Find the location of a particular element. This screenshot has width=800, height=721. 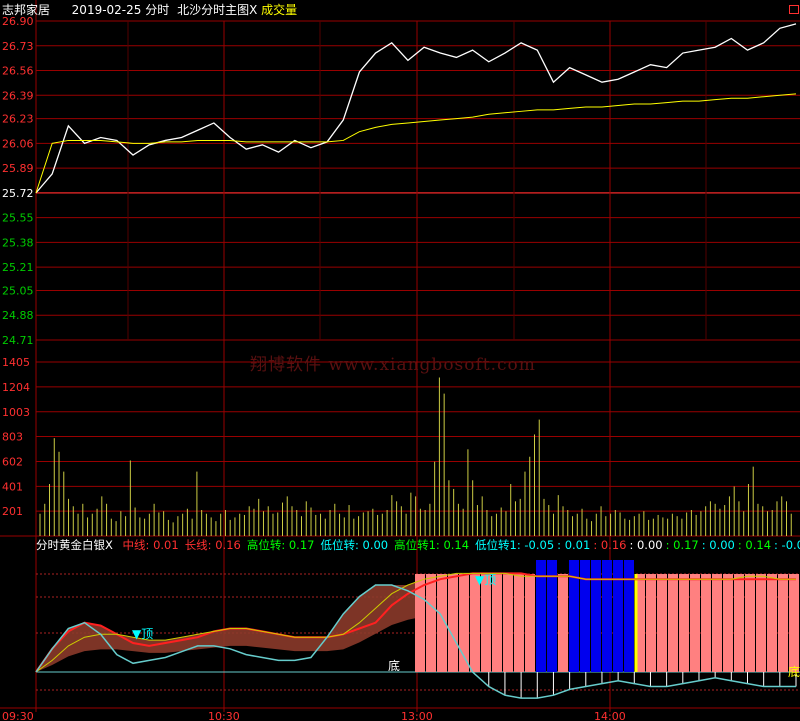

price-tick-label: 25.72 is located at coordinates (18, 193).